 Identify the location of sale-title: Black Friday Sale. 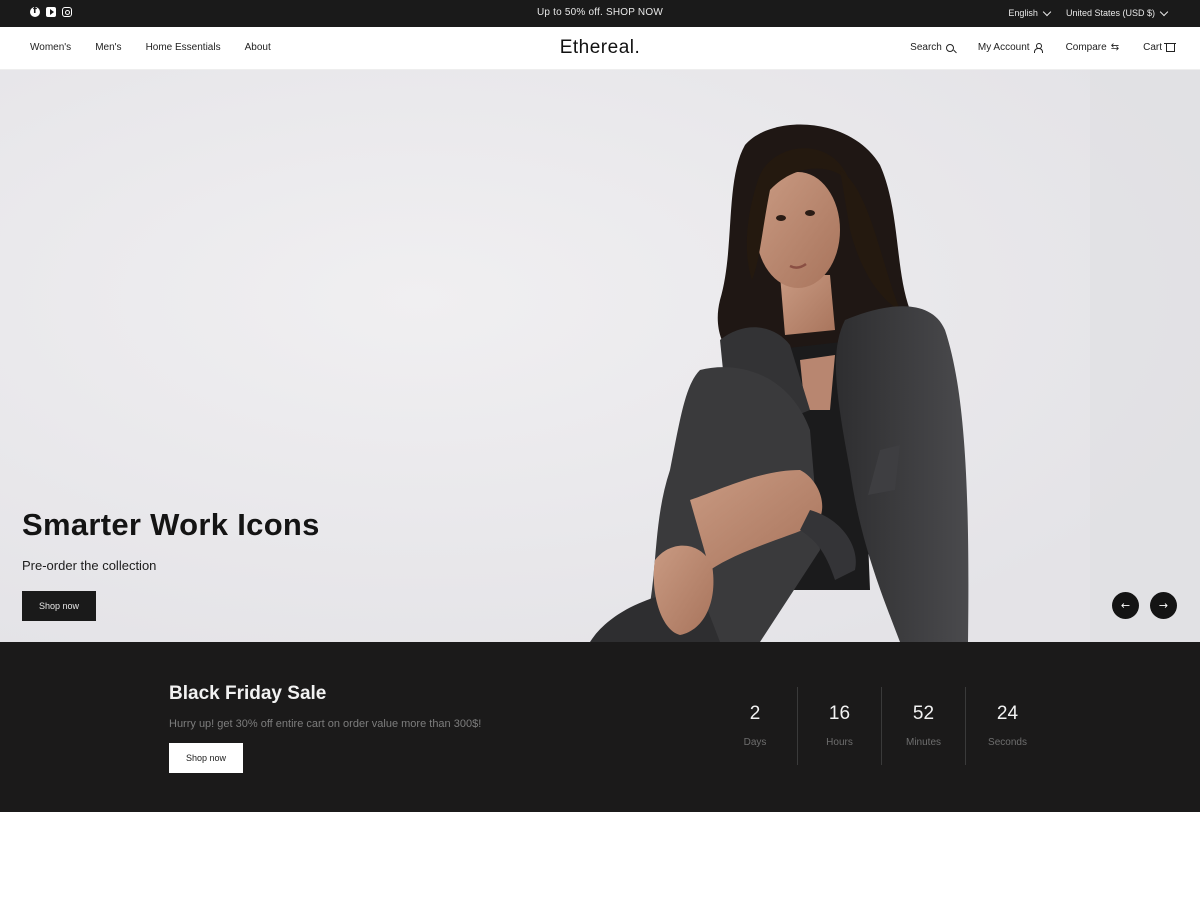
(248, 693).